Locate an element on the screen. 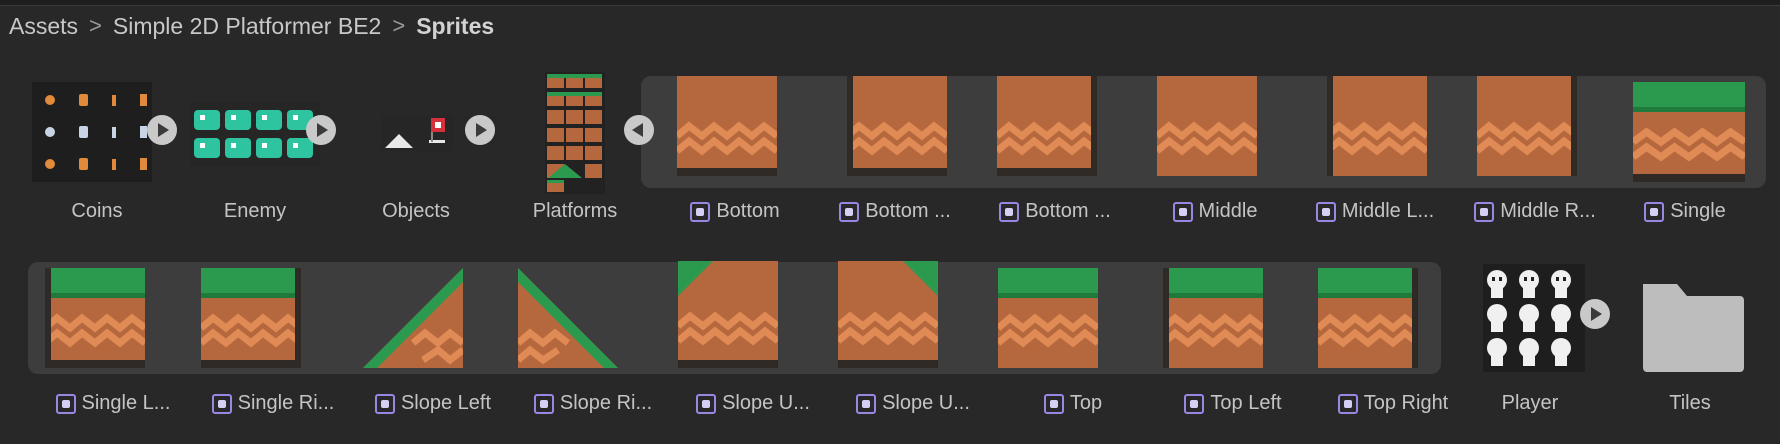 The image size is (1780, 444). asset-label: Slope Left is located at coordinates (433, 403).